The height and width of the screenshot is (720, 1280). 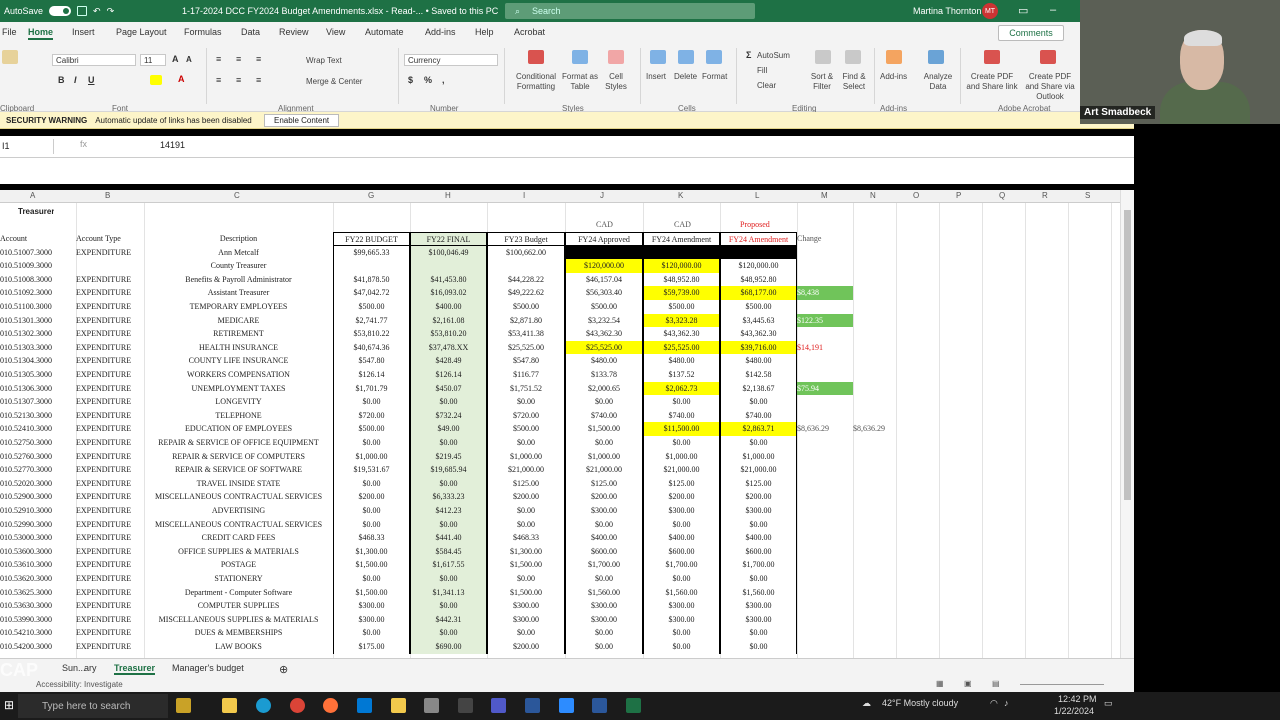 What do you see at coordinates (1087, 195) in the screenshot?
I see `column-header-s: S` at bounding box center [1087, 195].